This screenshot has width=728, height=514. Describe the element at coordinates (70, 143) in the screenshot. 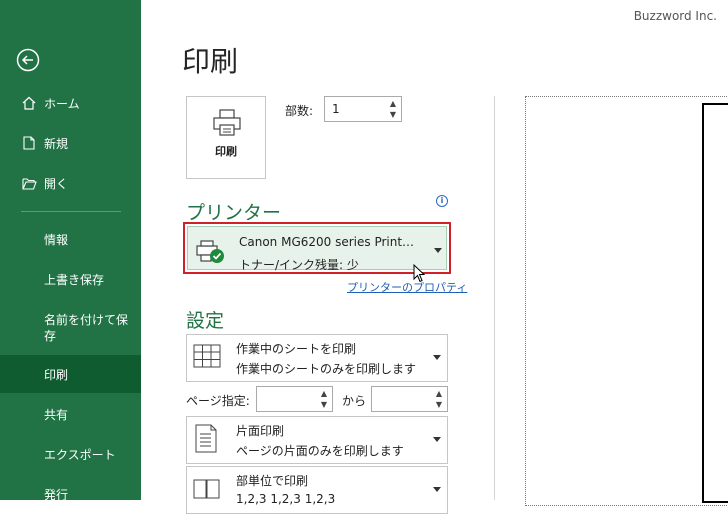

I see `sidebar-item-new: 新規` at that location.